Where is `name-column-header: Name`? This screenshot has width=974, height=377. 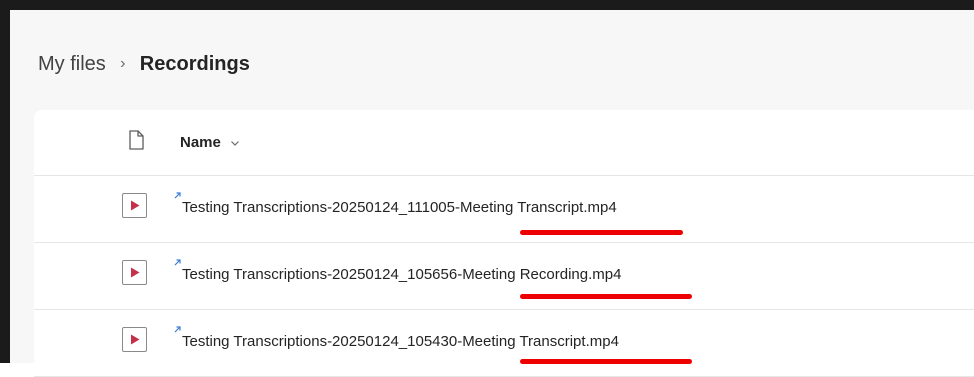 name-column-header: Name is located at coordinates (210, 142).